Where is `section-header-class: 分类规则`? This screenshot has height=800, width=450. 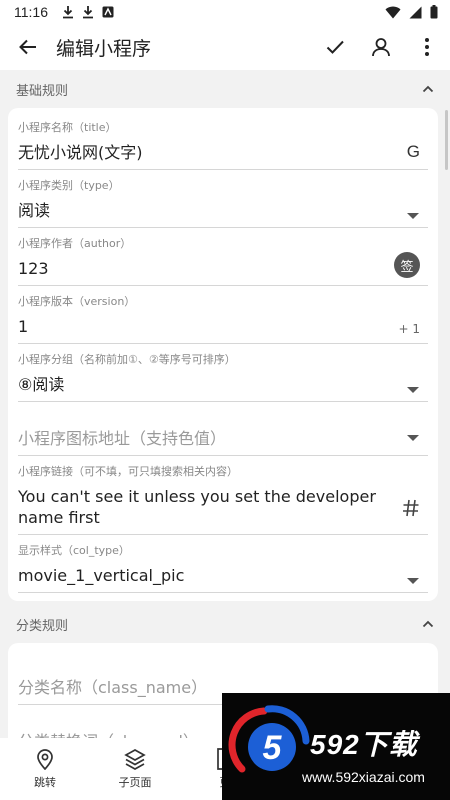
section-header-class: 分类规则 is located at coordinates (225, 624).